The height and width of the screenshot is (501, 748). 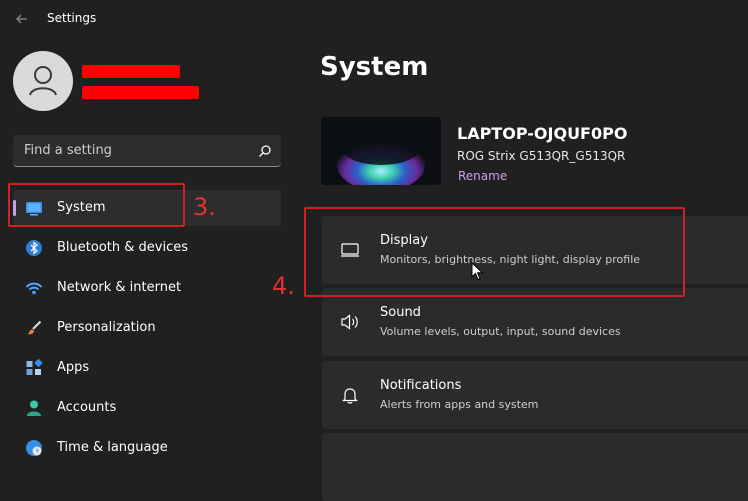 I want to click on annotation-step-3: 3., so click(x=204, y=207).